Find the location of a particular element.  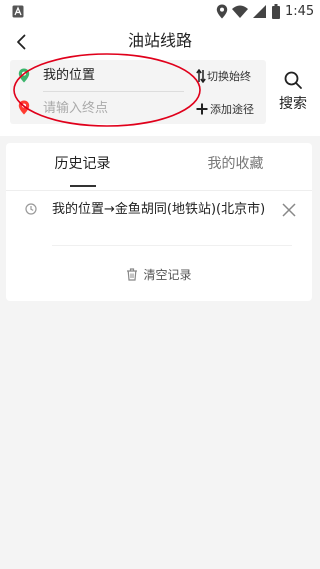

close-icon is located at coordinates (289, 210).